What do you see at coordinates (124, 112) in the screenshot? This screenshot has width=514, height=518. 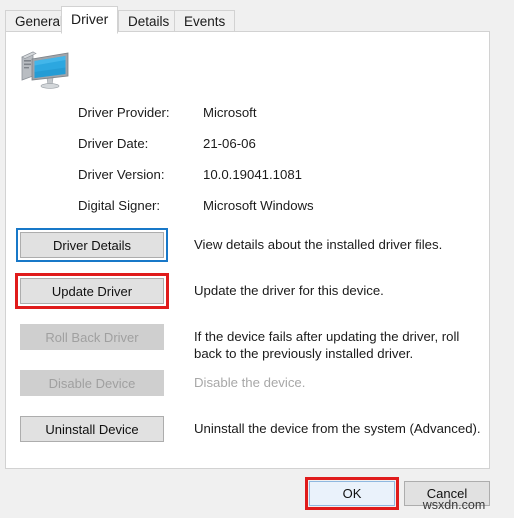 I see `driver-provider-label: Driver Provider:` at bounding box center [124, 112].